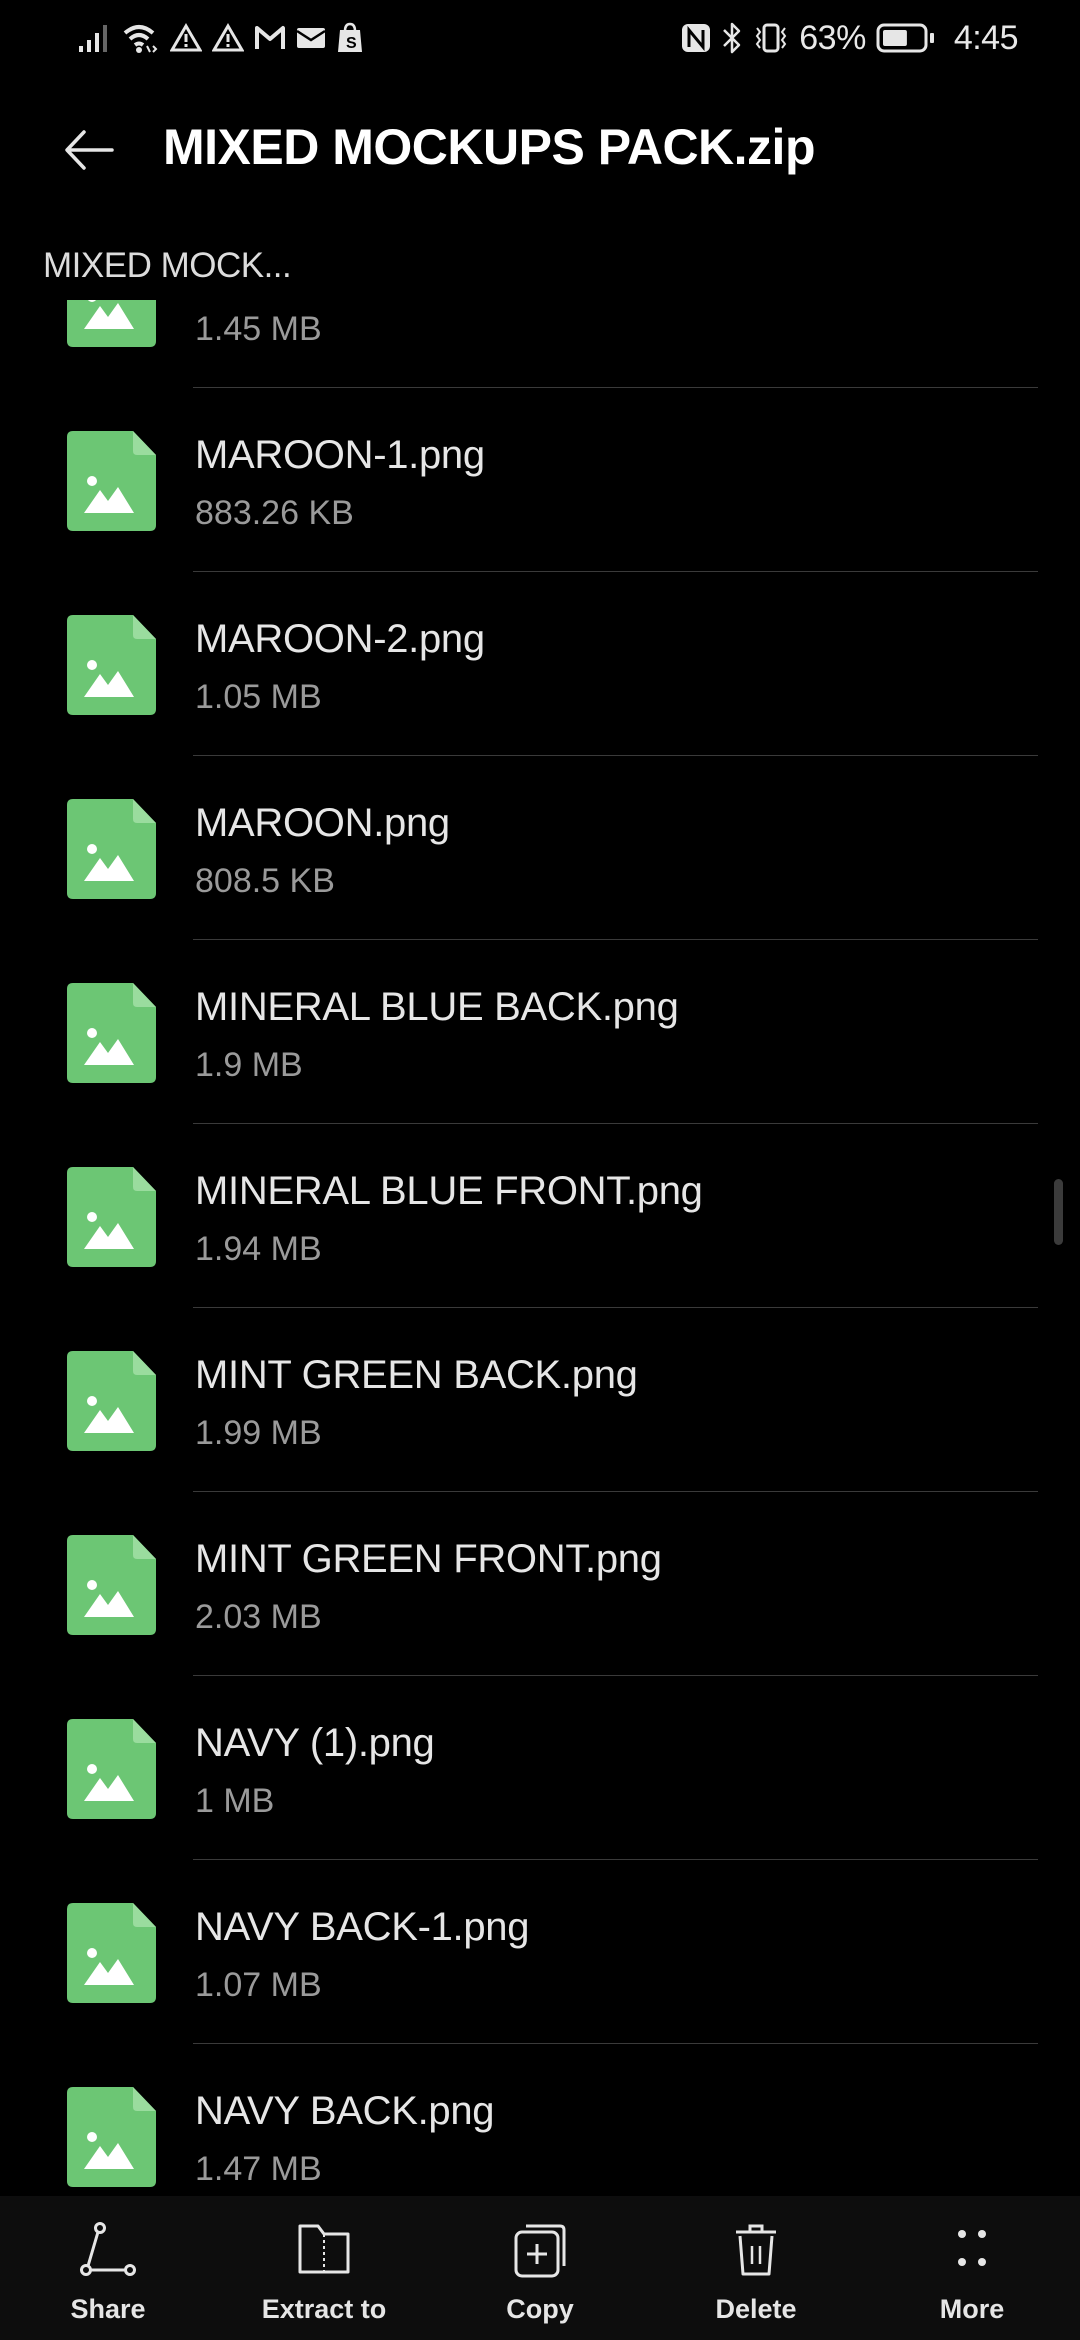  Describe the element at coordinates (986, 37) in the screenshot. I see `clock: 4:45` at that location.